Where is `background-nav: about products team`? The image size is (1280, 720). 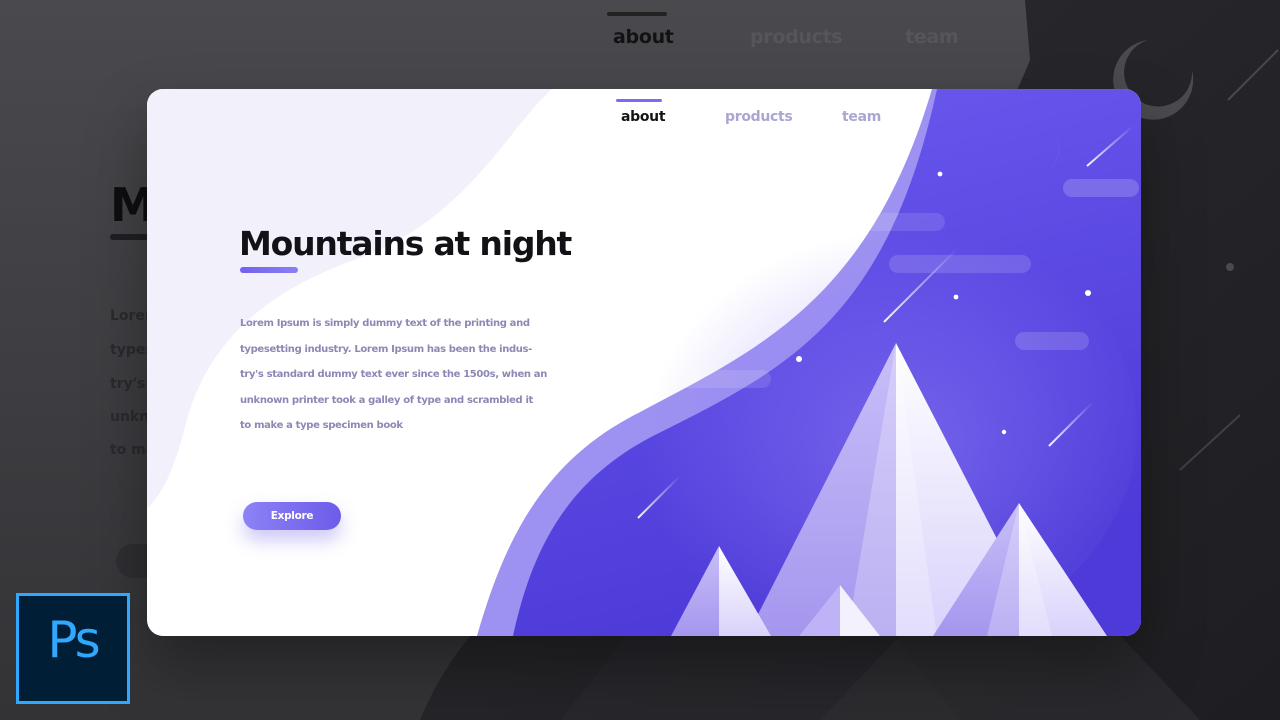
background-nav: about products team is located at coordinates (640, 35).